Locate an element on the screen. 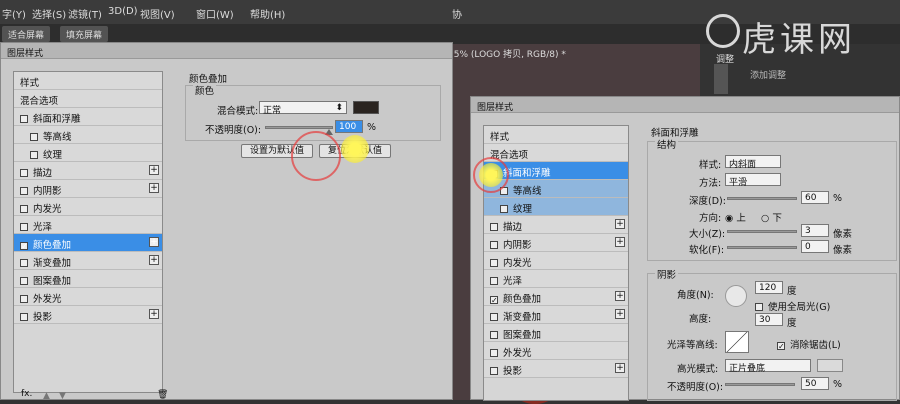 The height and width of the screenshot is (404, 900). soften-slider is located at coordinates (762, 247).